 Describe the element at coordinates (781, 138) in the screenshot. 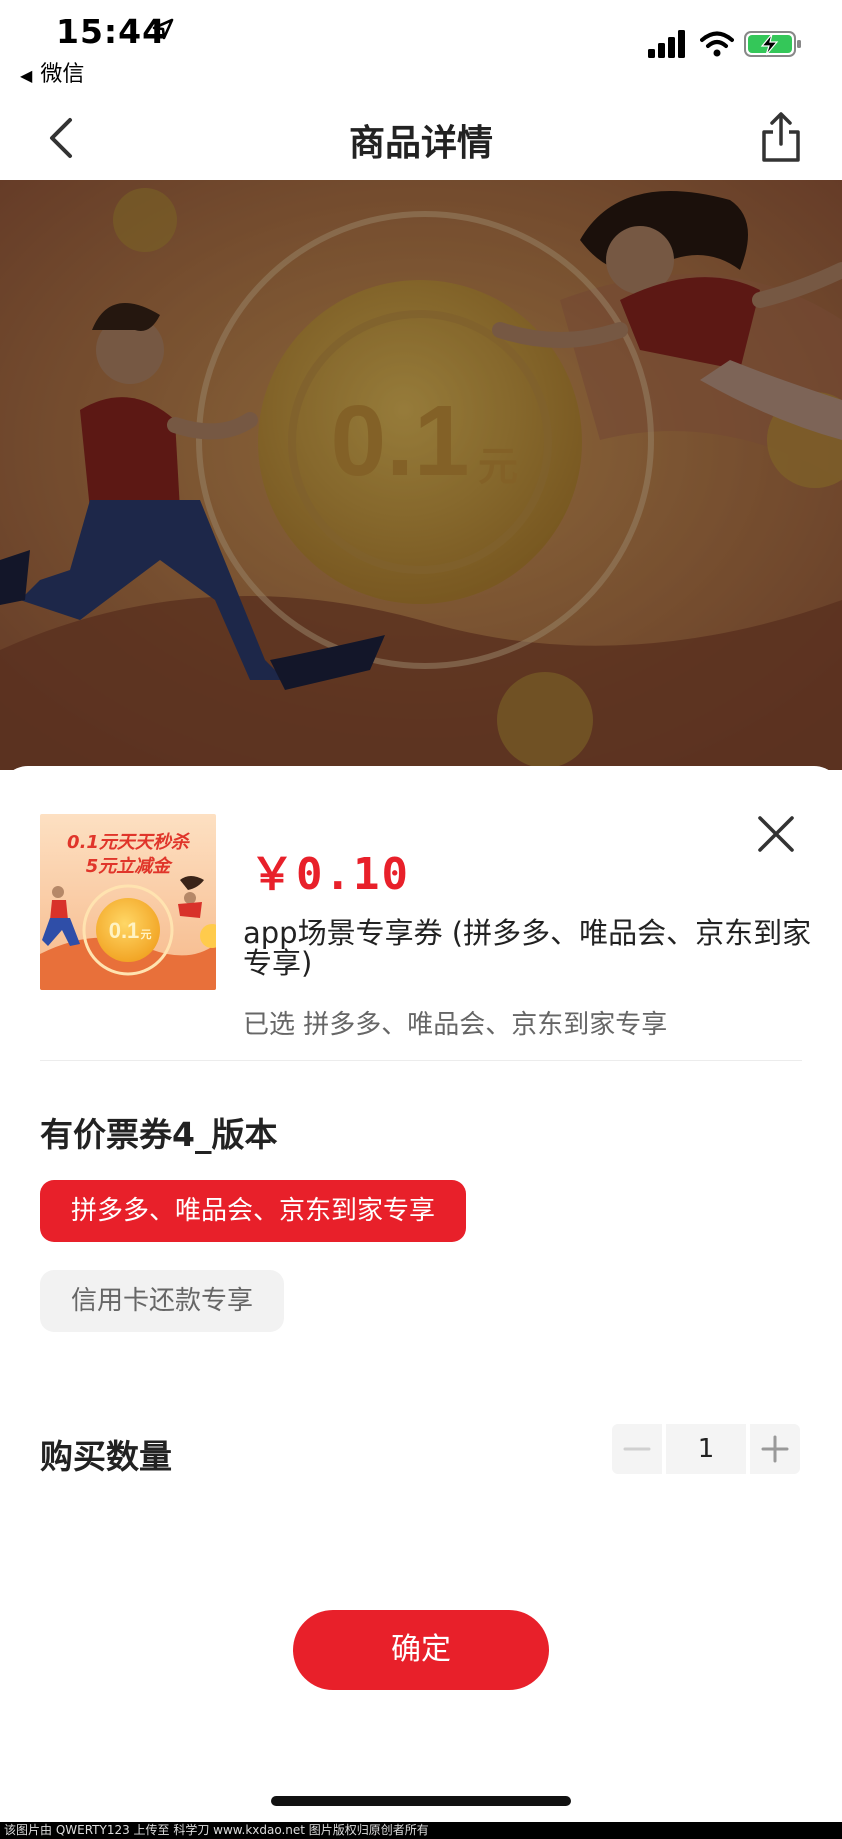

I see `share-icon` at that location.